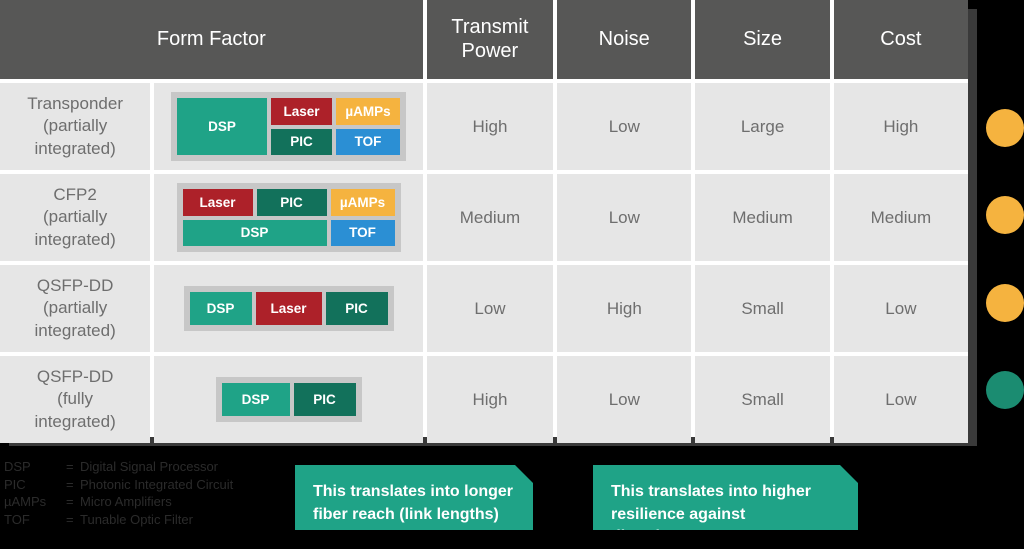 This screenshot has height=549, width=1024. What do you see at coordinates (624, 308) in the screenshot?
I see `cell-noise: High` at bounding box center [624, 308].